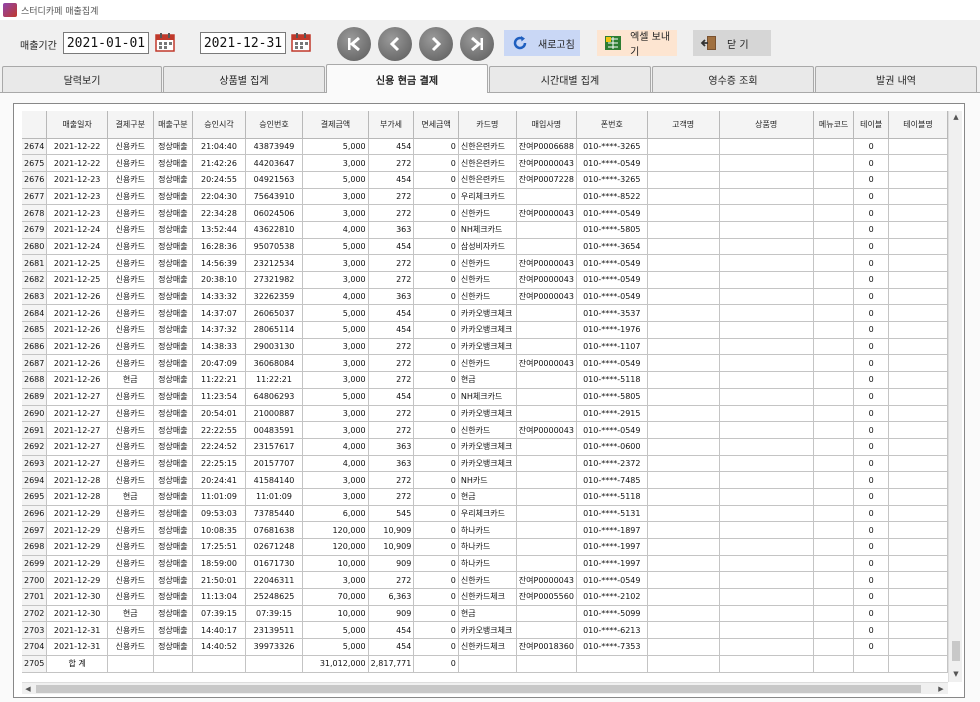 The image size is (980, 702). Describe the element at coordinates (956, 674) in the screenshot. I see `scroll-down-arrow-icon: ▼` at that location.